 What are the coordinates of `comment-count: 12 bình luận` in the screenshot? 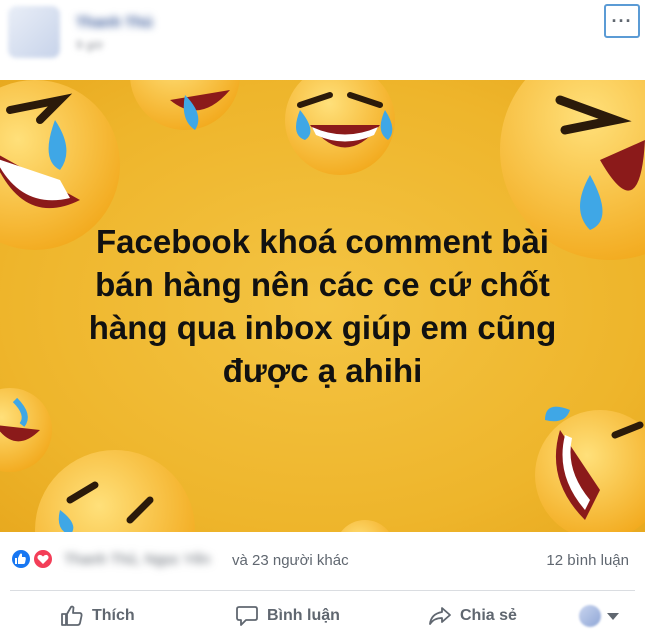 It's located at (587, 560).